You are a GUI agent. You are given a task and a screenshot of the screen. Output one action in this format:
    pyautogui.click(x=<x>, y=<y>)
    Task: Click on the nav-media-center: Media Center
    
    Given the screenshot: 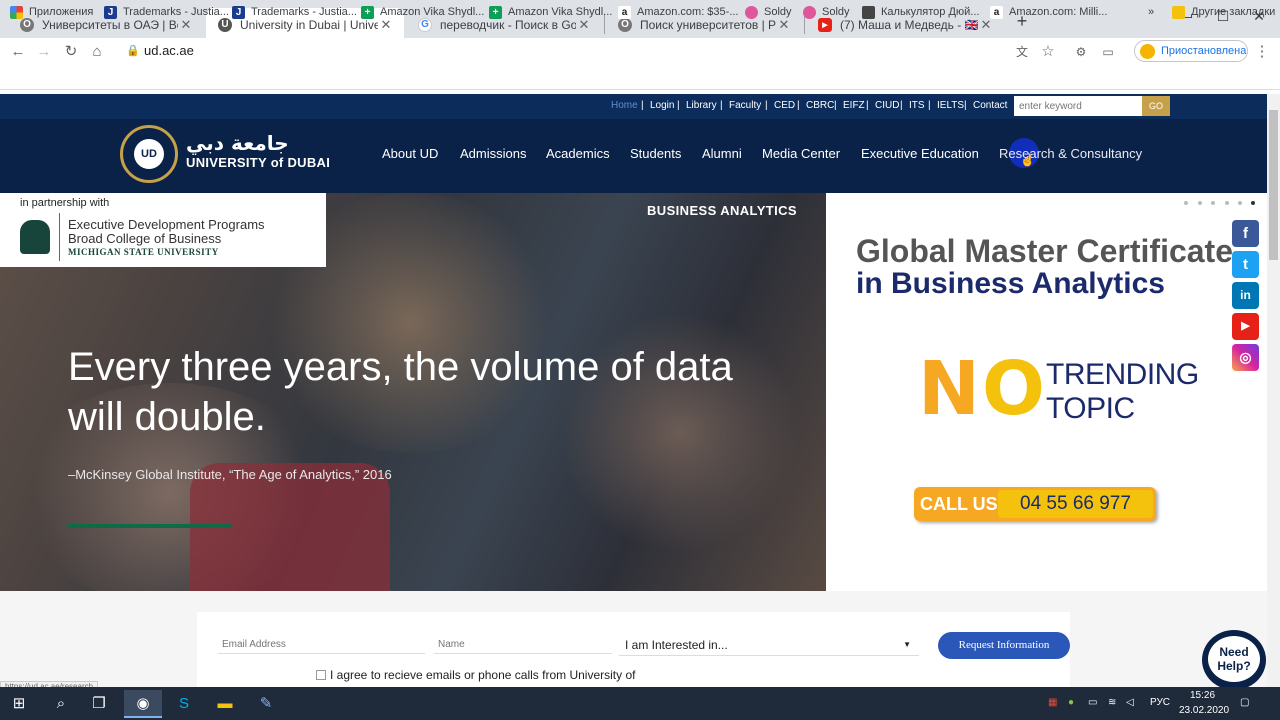 What is the action you would take?
    pyautogui.click(x=801, y=153)
    